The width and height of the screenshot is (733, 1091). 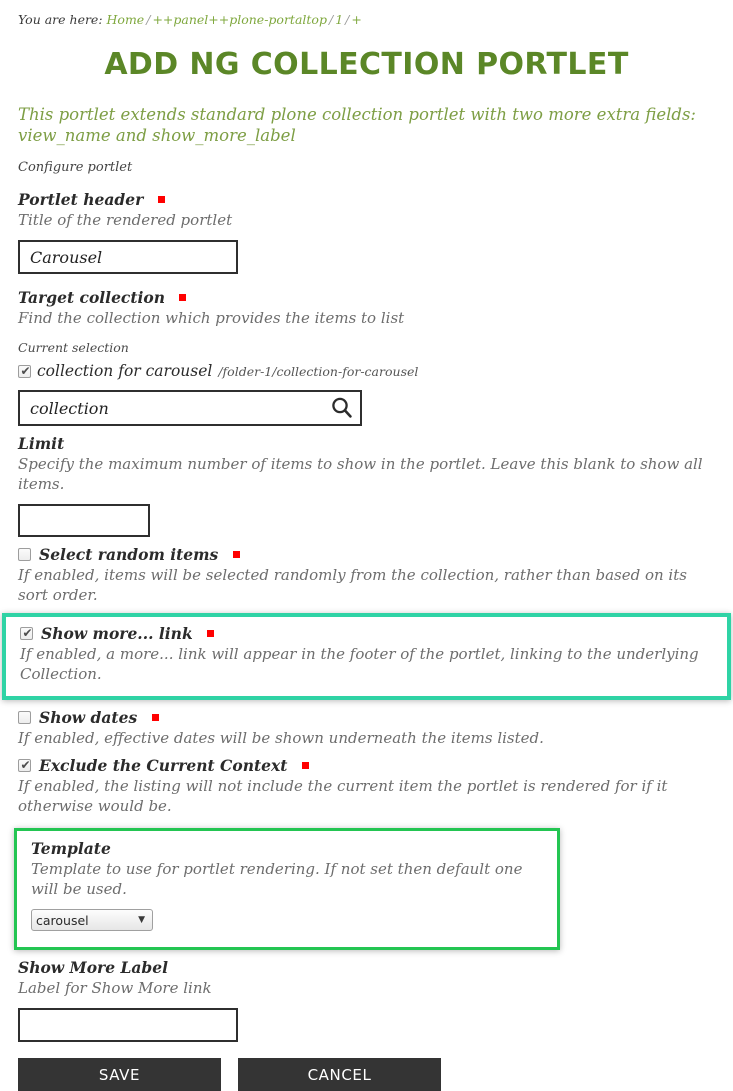 I want to click on limit-label: Limit, so click(x=366, y=443).